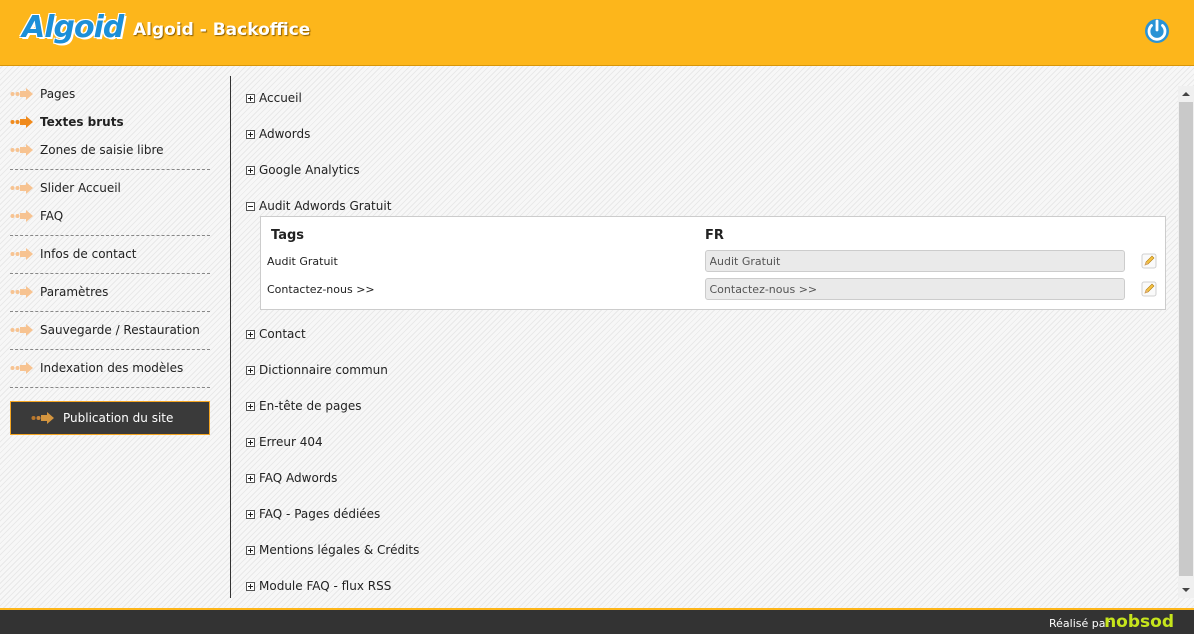  I want to click on publish-site-button: Publication du site, so click(110, 418).